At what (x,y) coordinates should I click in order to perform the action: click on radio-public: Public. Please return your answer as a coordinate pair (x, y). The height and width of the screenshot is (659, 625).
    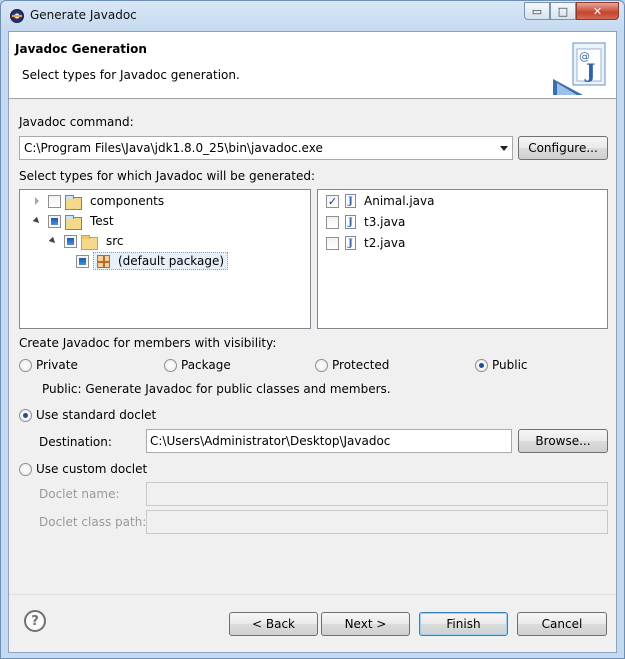
    Looking at the image, I should click on (501, 365).